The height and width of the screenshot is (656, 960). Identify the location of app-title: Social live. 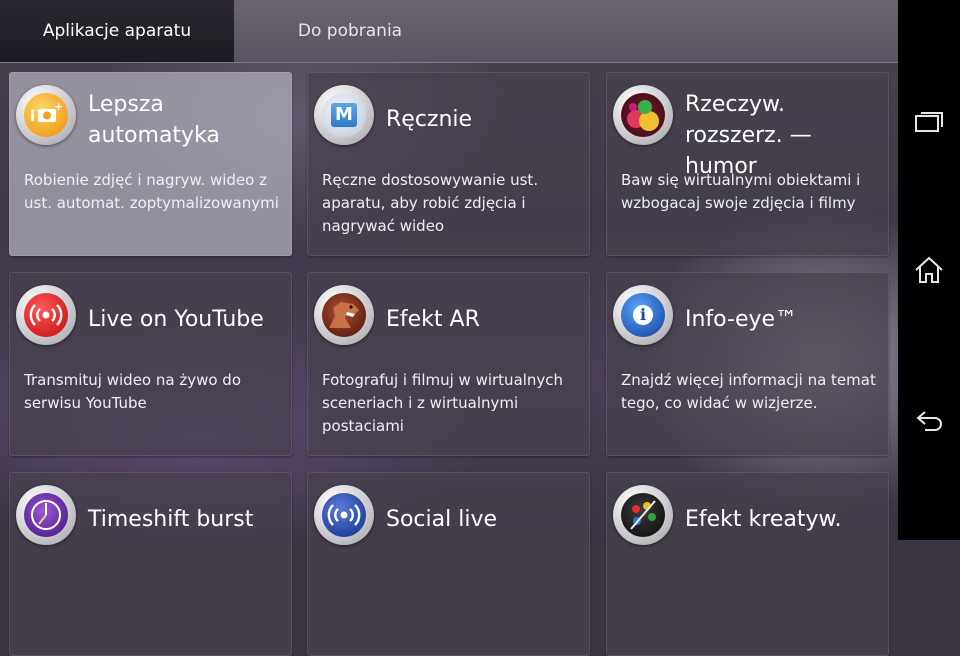
(441, 519).